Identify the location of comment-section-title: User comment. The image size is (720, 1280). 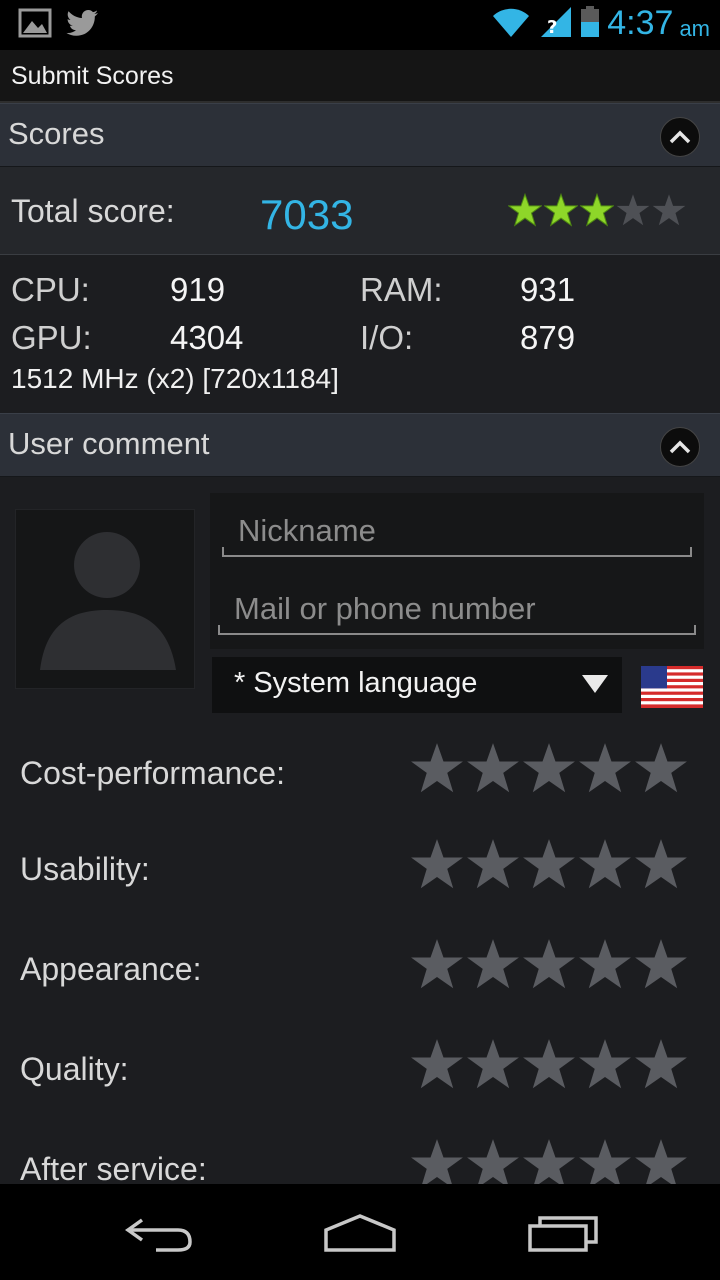
(109, 443).